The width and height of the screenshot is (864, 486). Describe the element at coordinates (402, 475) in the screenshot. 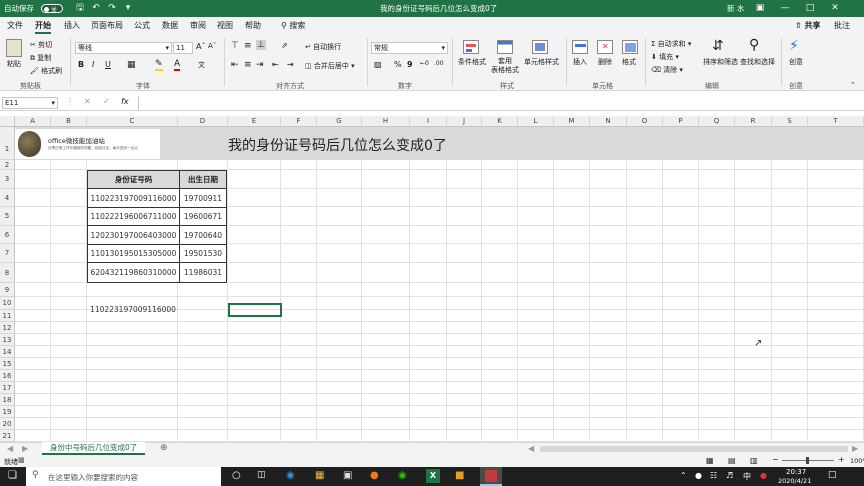

I see `wechat-icon: ◉` at that location.